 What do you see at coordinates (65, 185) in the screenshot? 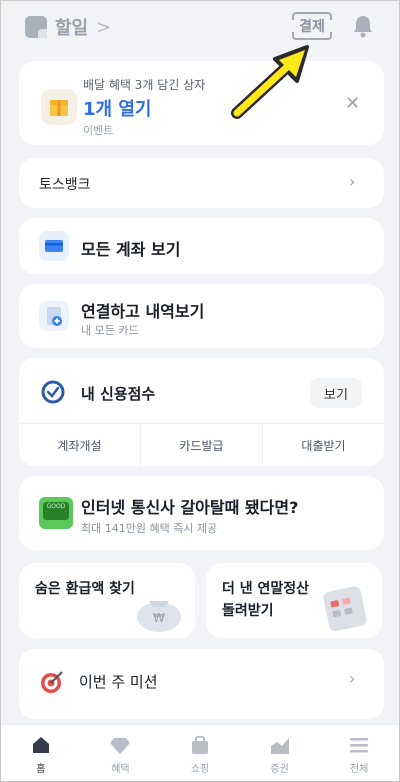
I see `toss-bank-label: 토스뱅크` at bounding box center [65, 185].